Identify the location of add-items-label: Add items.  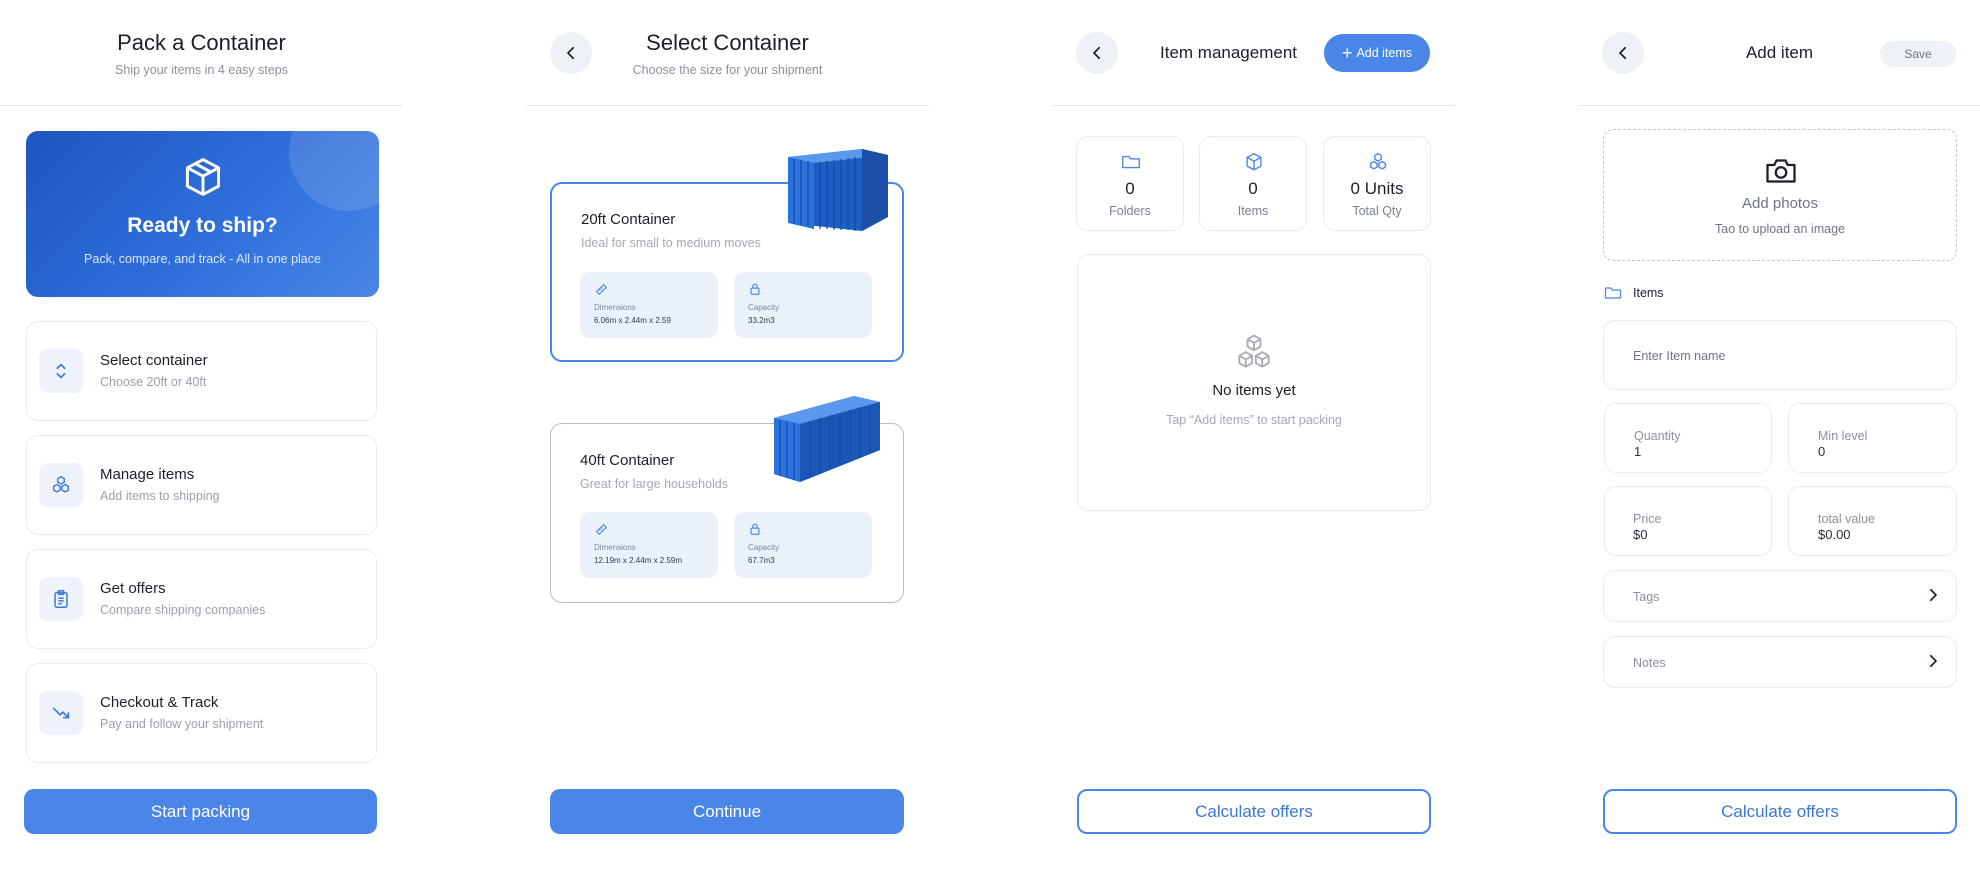
(1384, 53).